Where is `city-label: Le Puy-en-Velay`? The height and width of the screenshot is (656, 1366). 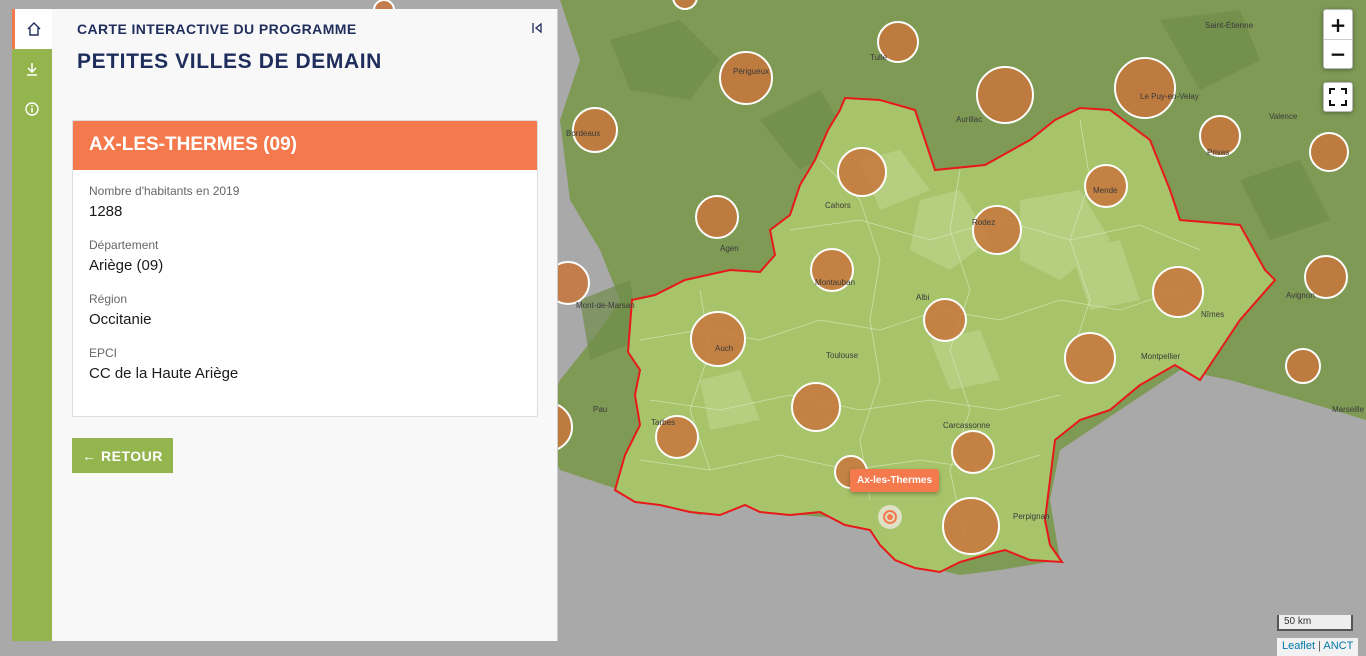 city-label: Le Puy-en-Velay is located at coordinates (1169, 96).